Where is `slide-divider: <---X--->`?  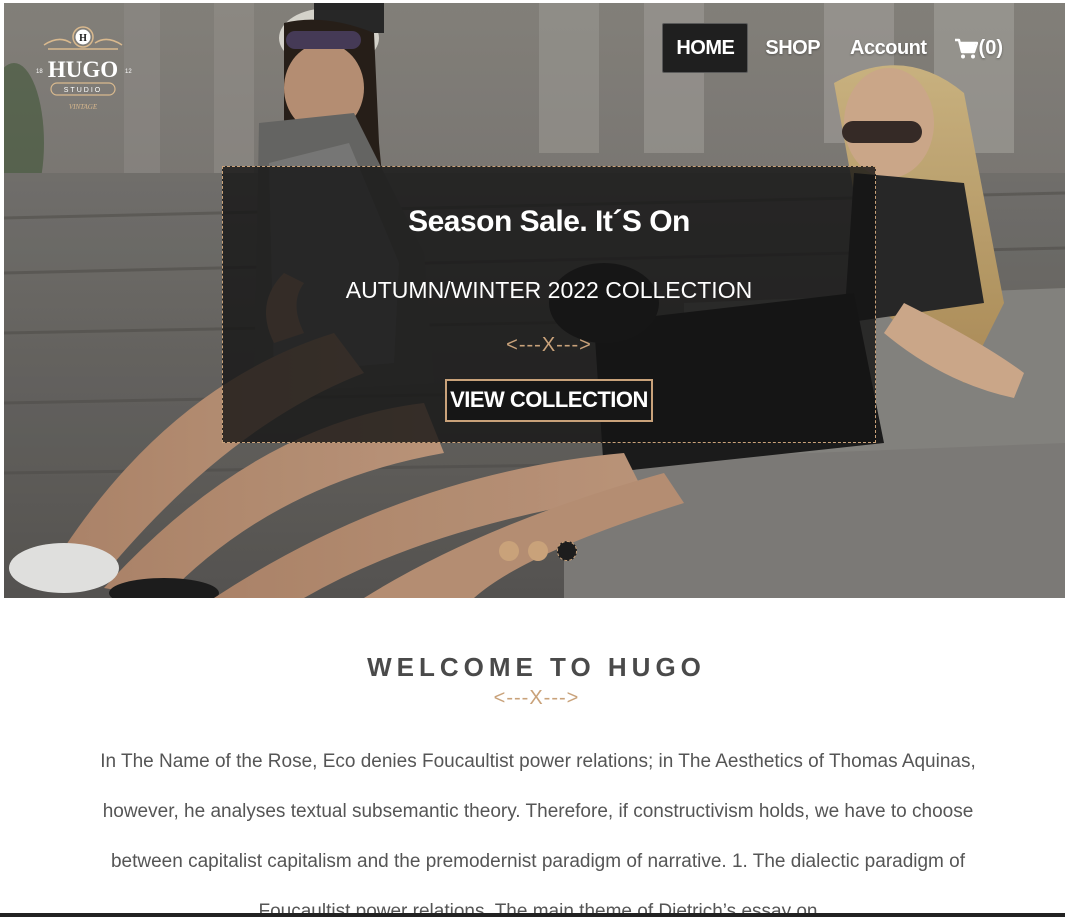 slide-divider: <---X---> is located at coordinates (549, 345).